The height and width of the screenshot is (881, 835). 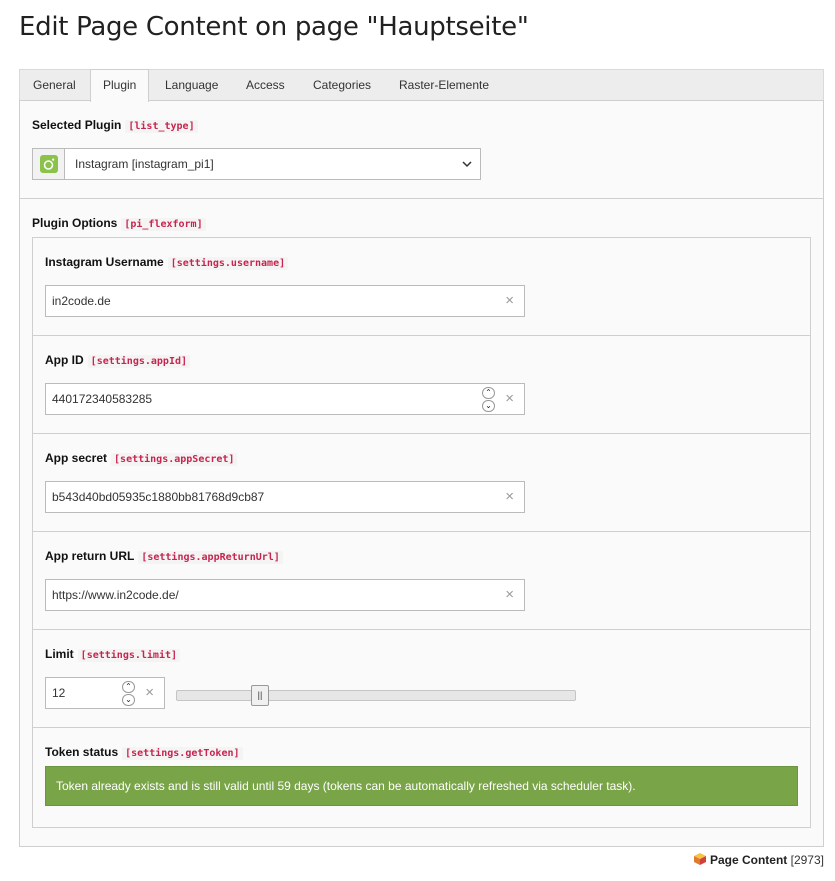 I want to click on field-key: [pi_flexform], so click(x=163, y=224).